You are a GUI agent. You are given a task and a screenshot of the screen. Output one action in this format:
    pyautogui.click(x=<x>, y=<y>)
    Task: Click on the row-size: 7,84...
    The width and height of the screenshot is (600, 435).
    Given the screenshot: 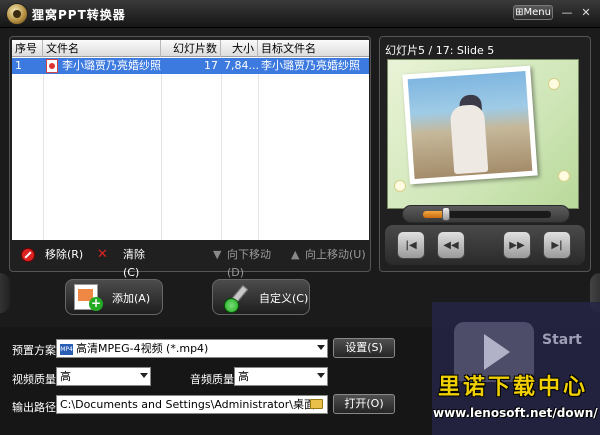 What is the action you would take?
    pyautogui.click(x=241, y=65)
    